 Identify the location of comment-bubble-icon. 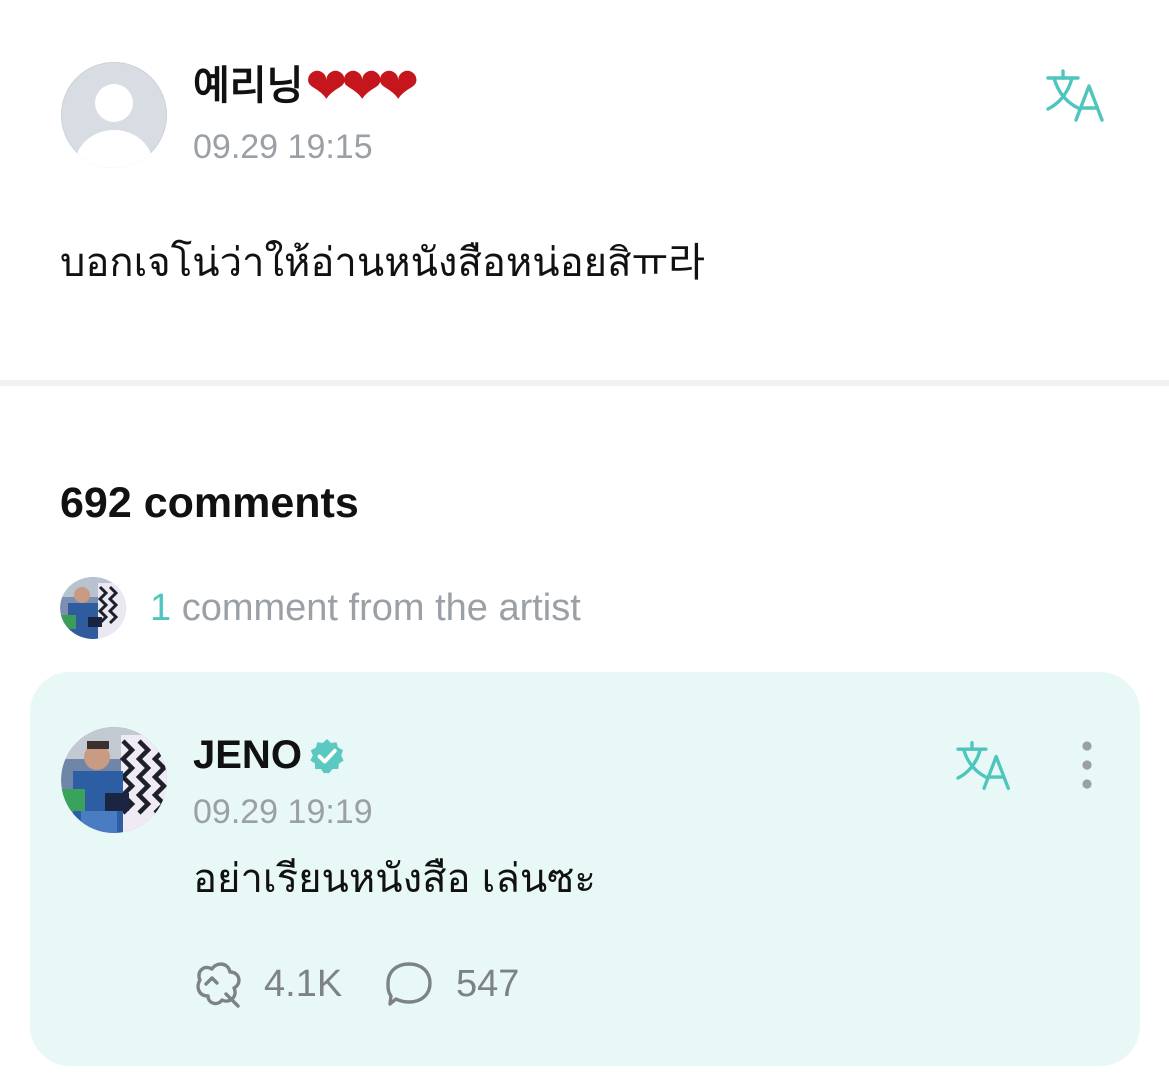
(409, 984).